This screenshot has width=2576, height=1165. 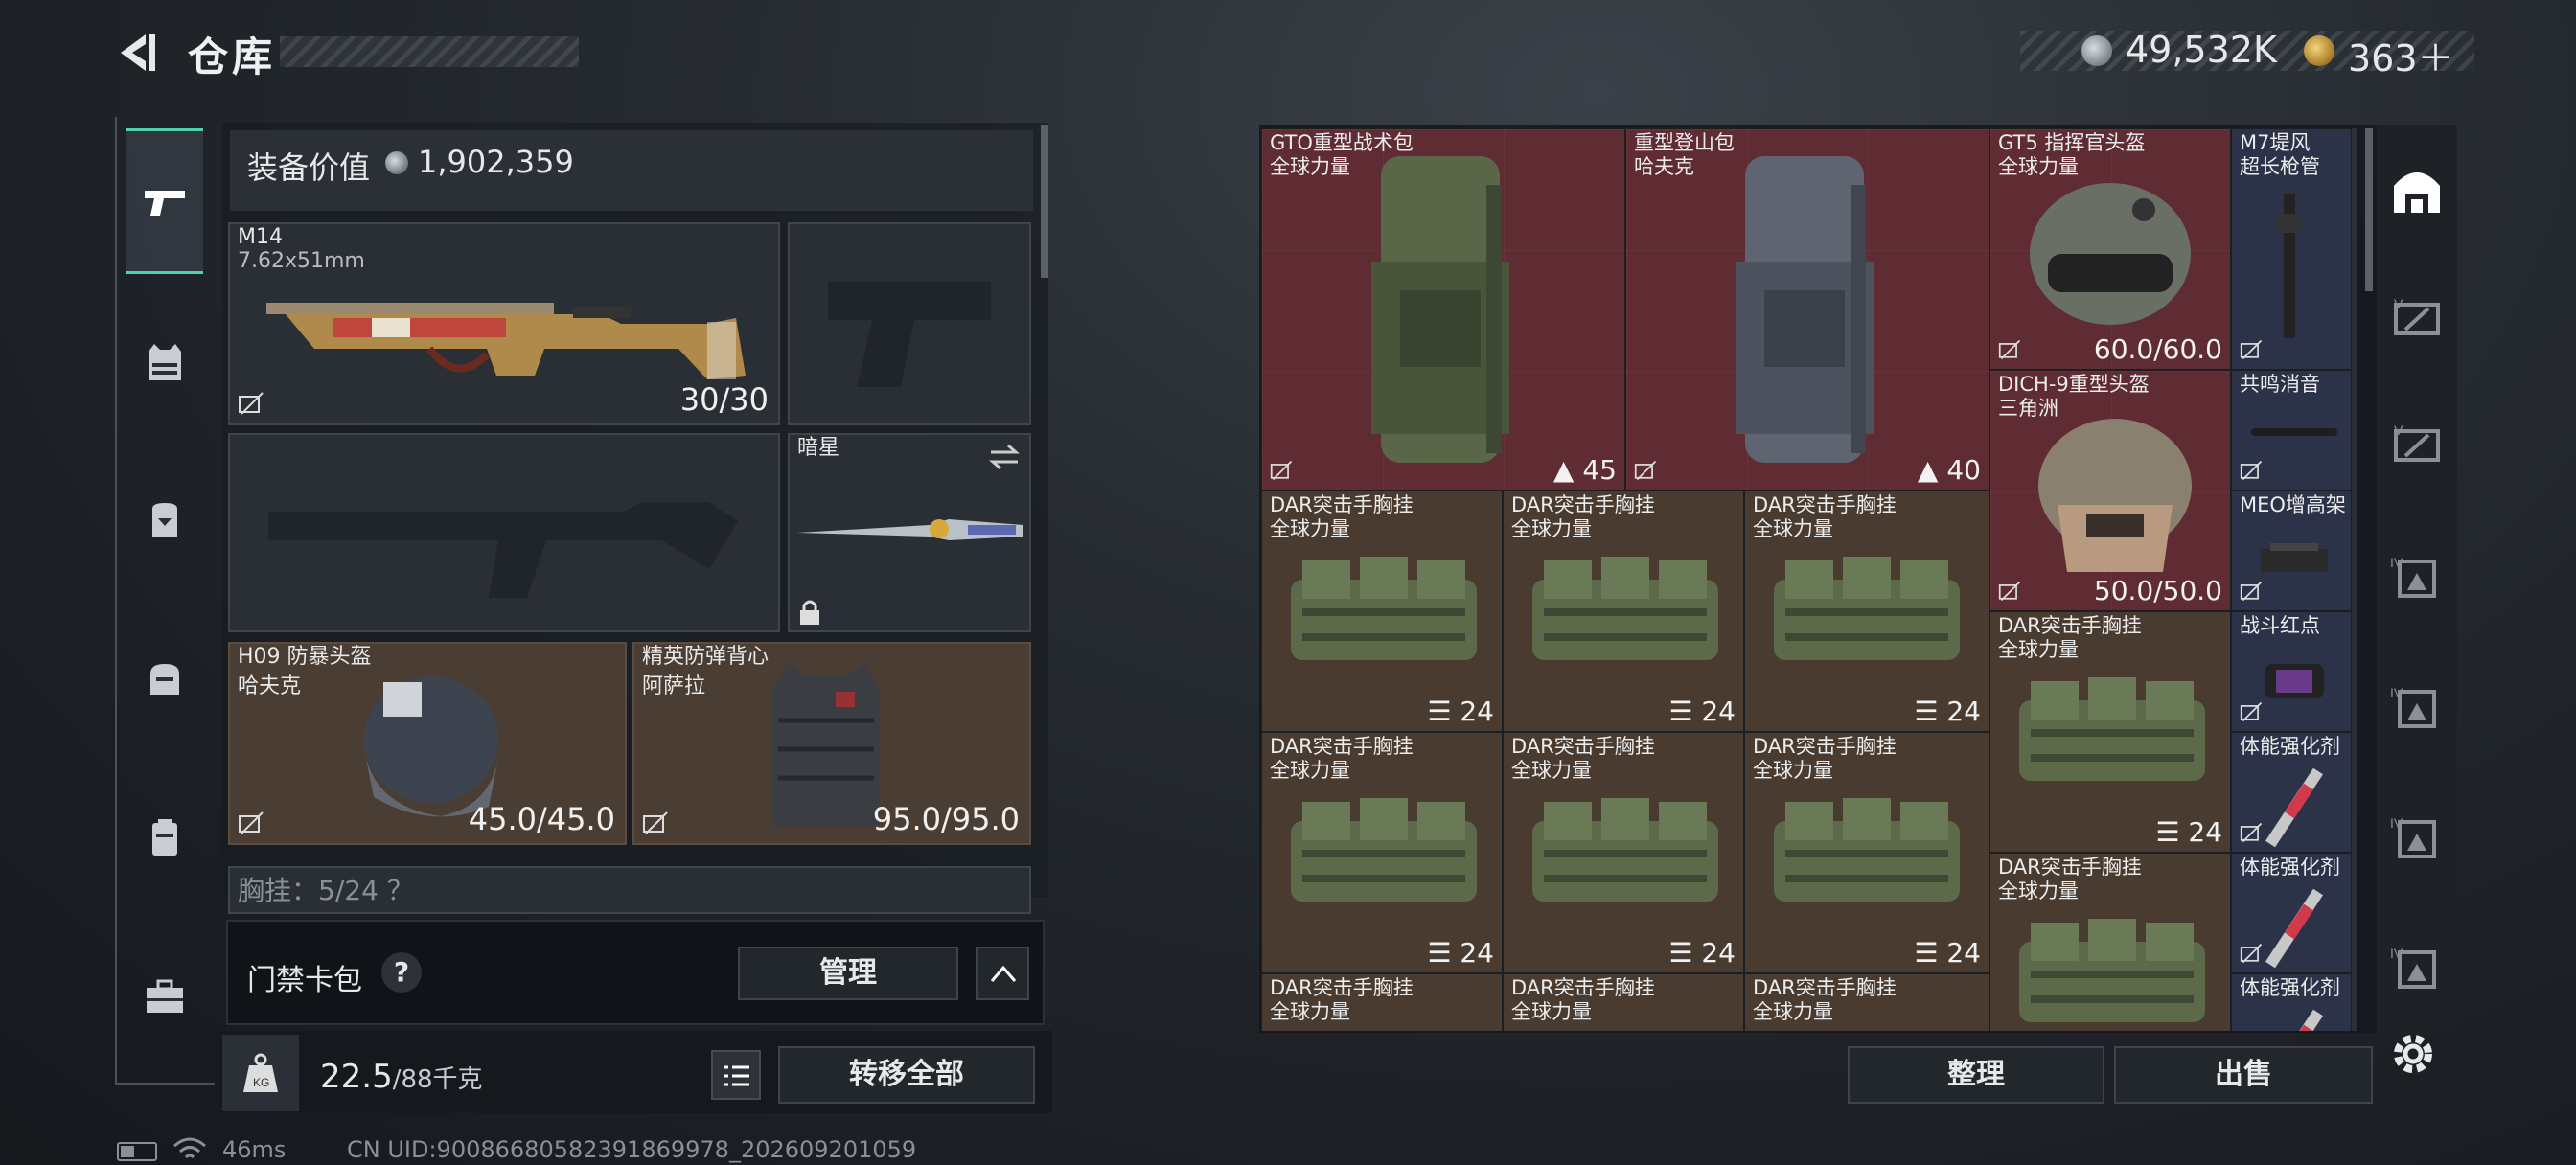 I want to click on helmet-maker: 哈夫克, so click(x=270, y=686).